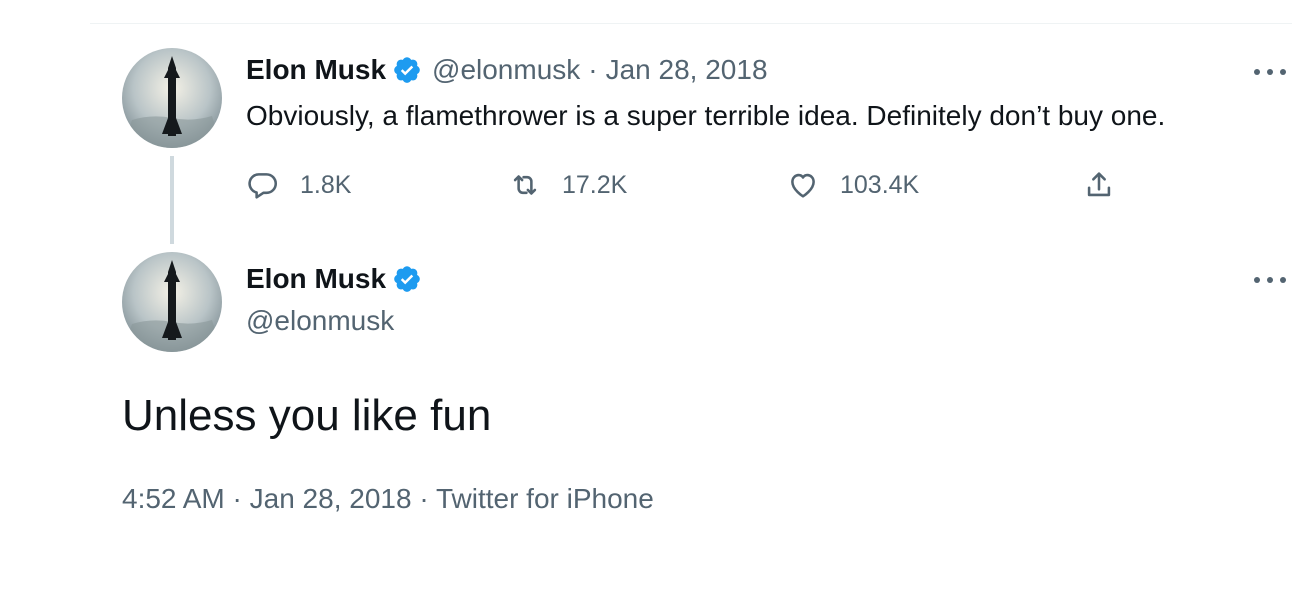 This screenshot has width=1292, height=604. Describe the element at coordinates (172, 200) in the screenshot. I see `thread-connector` at that location.